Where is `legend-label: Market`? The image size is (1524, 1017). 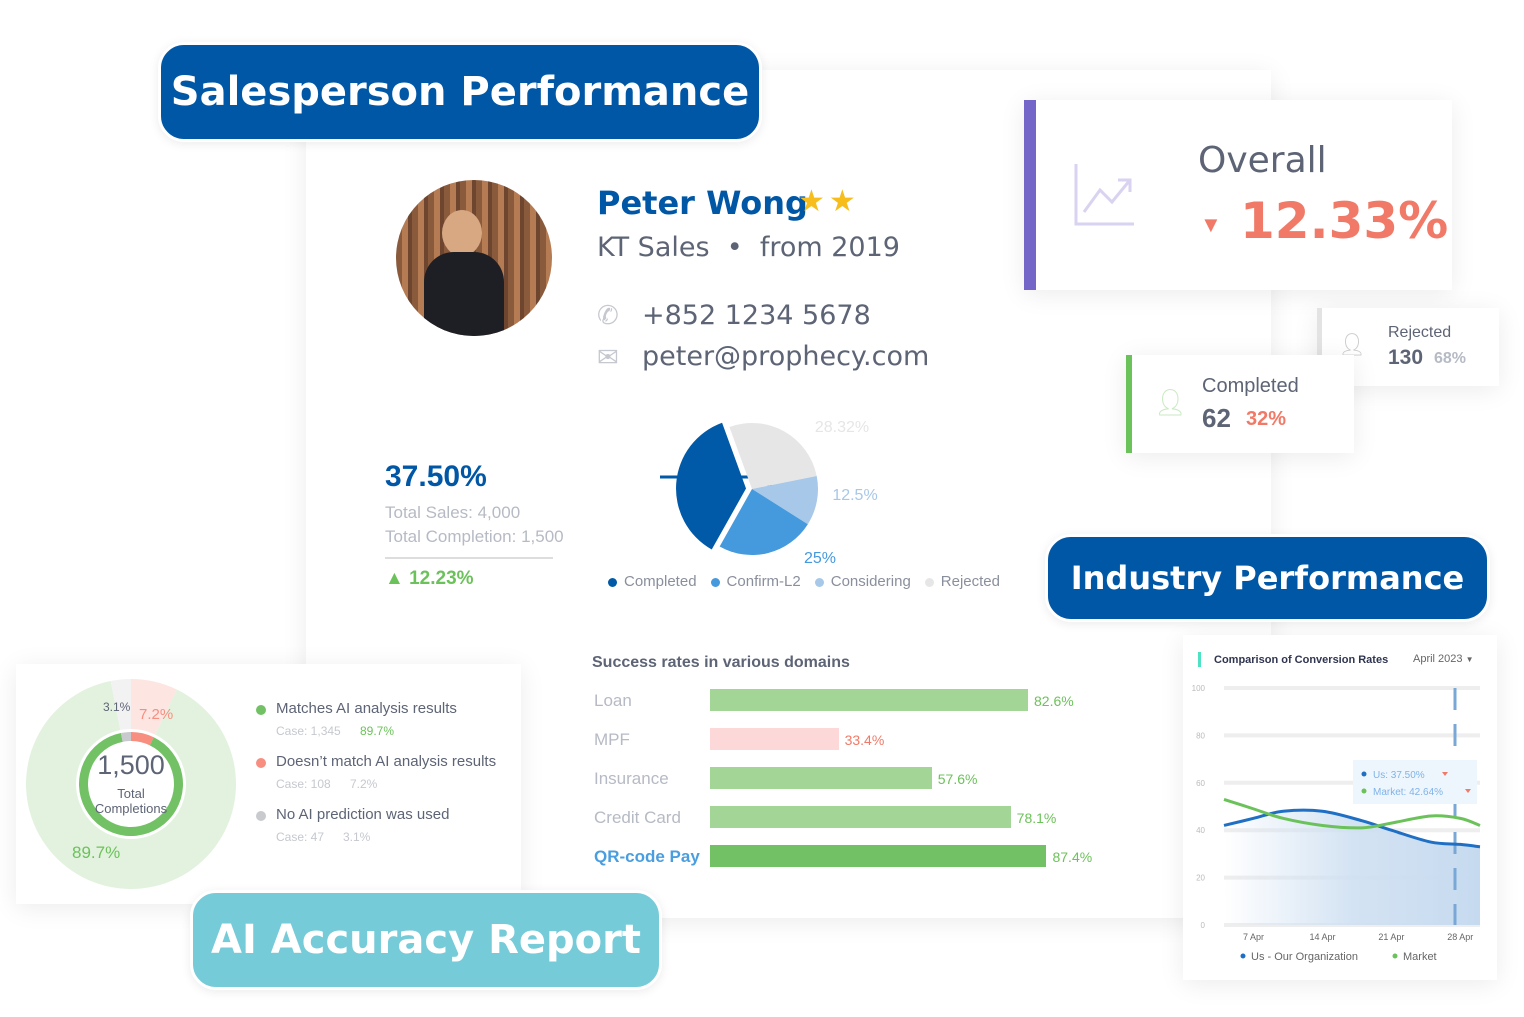
legend-label: Market is located at coordinates (1420, 957).